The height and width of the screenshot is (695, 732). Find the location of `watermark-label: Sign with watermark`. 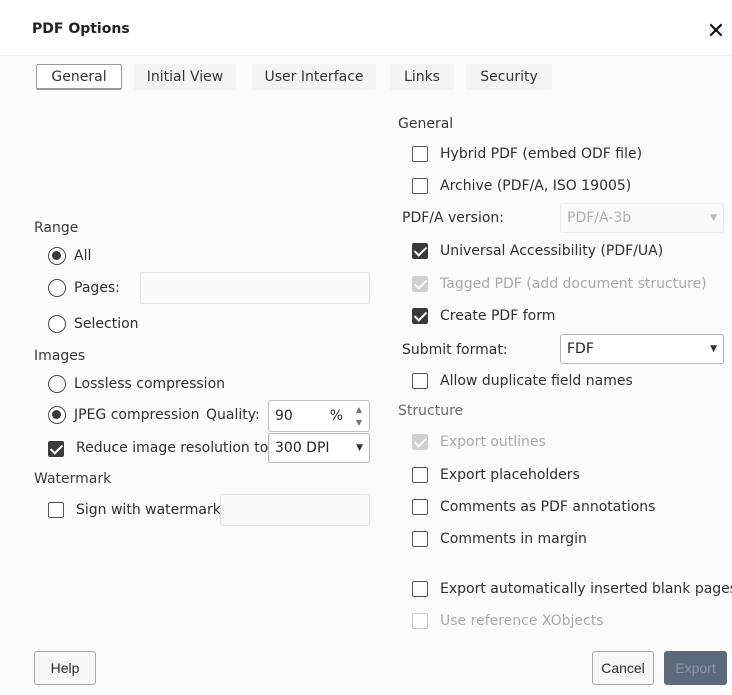

watermark-label: Sign with watermark is located at coordinates (148, 510).